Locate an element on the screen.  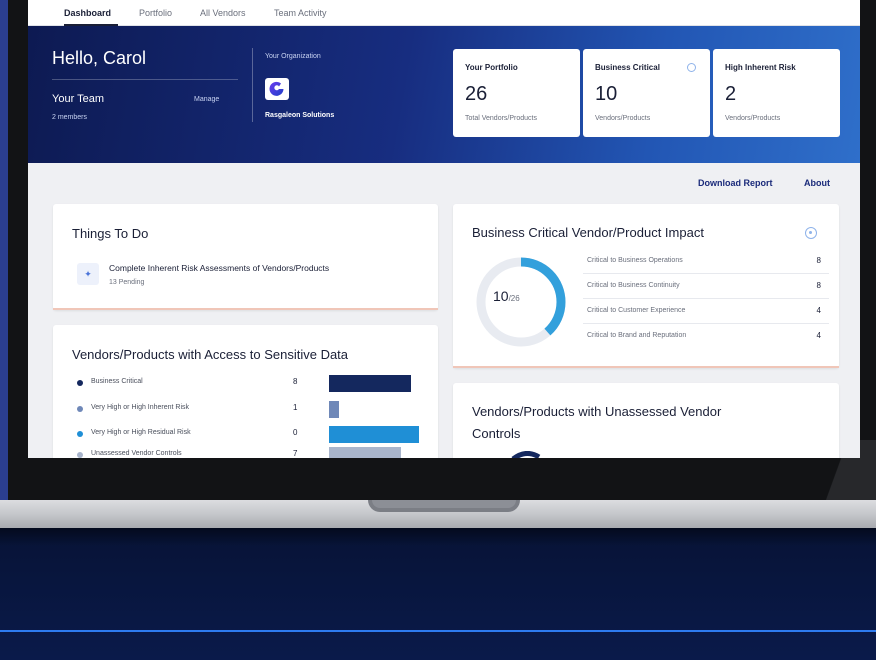
stat-label: High Inherent Risk is located at coordinates (760, 67).